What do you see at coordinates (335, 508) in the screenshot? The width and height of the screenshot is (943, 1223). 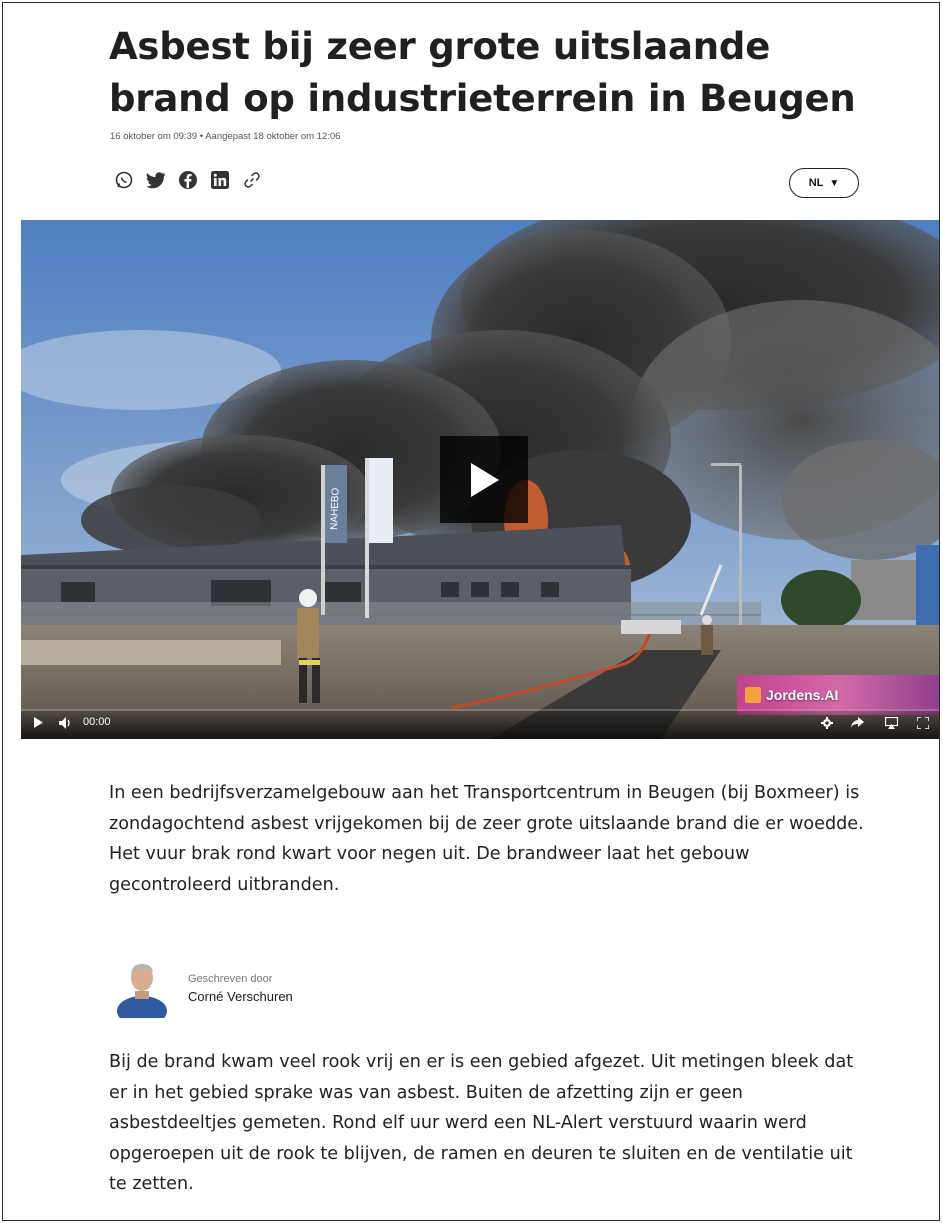 I see `flag-text: NAHEBO` at bounding box center [335, 508].